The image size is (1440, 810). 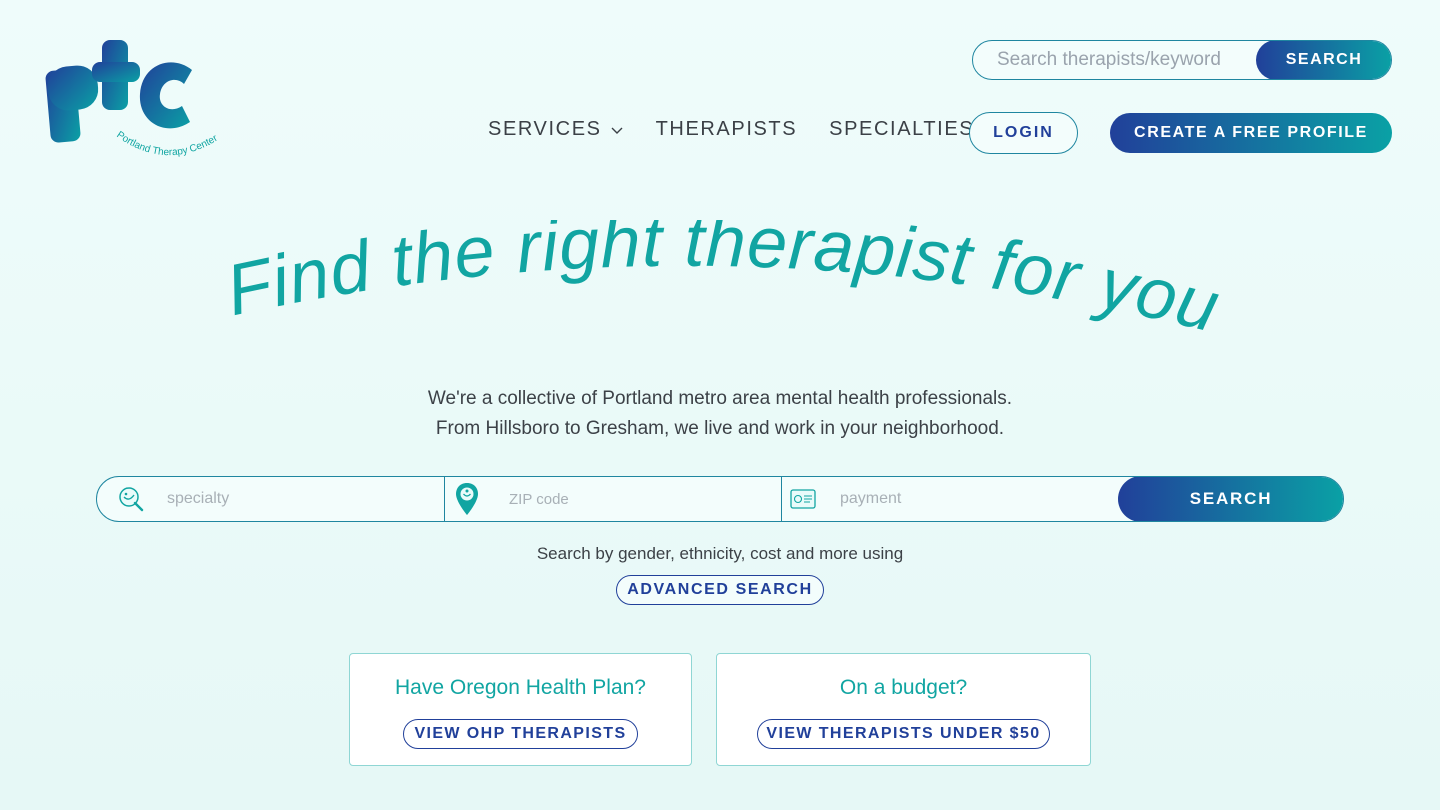 I want to click on location-pin-icon, so click(x=467, y=499).